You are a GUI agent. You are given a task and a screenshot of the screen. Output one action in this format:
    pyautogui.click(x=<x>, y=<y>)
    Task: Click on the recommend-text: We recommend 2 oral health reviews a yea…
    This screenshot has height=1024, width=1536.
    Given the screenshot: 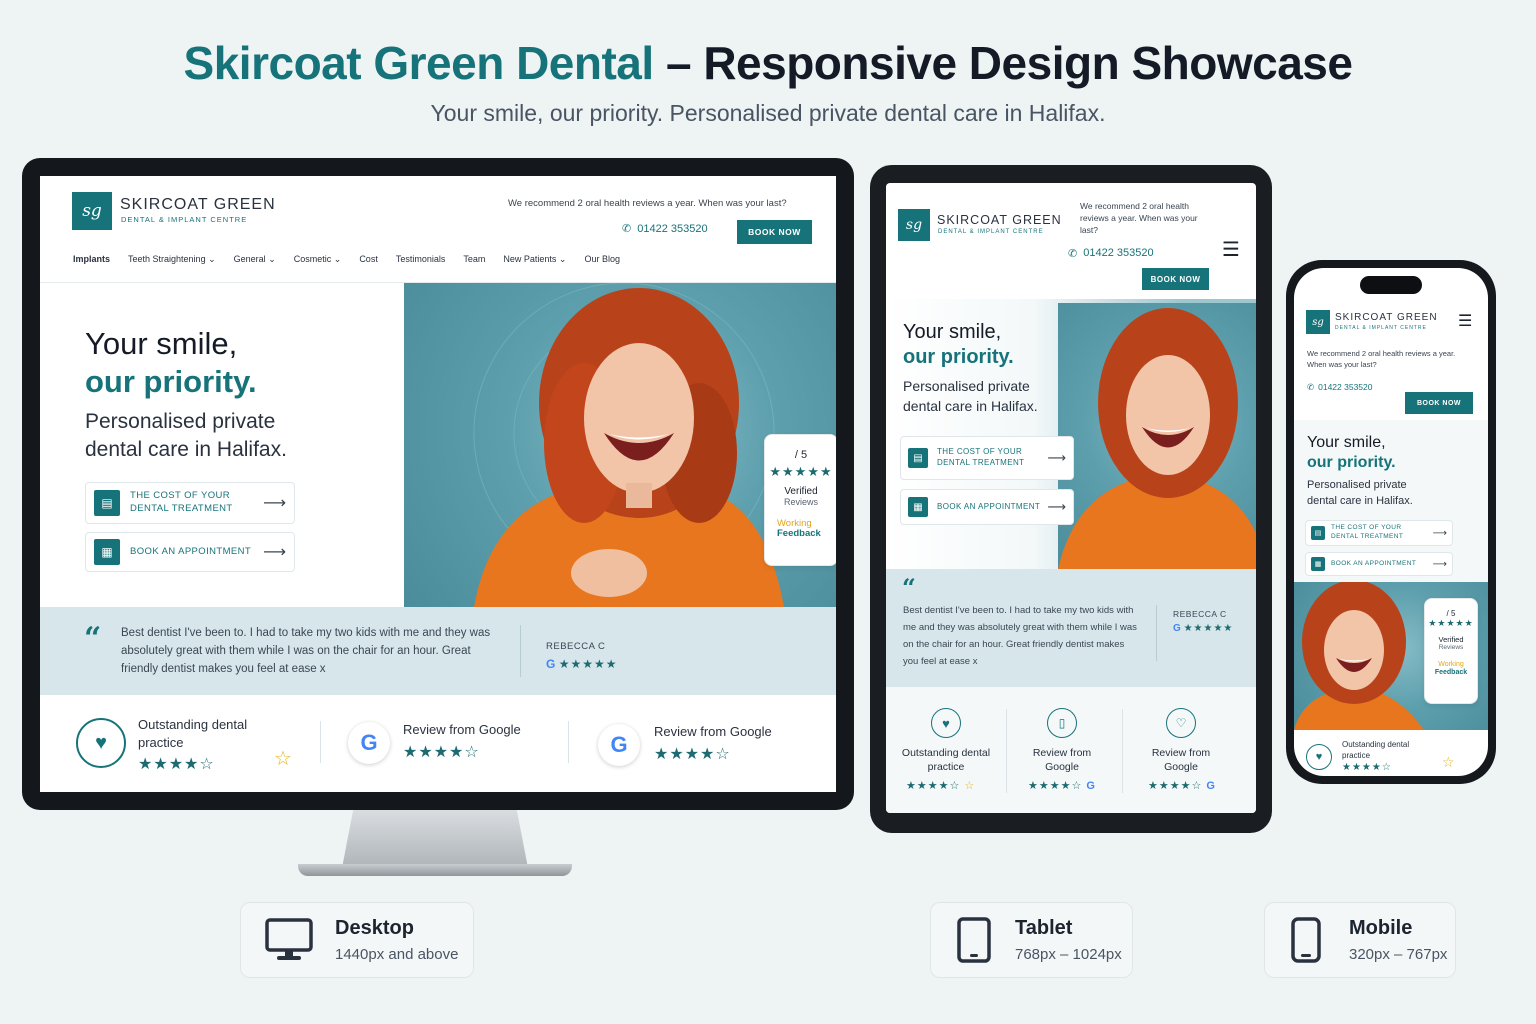 What is the action you would take?
    pyautogui.click(x=1381, y=359)
    